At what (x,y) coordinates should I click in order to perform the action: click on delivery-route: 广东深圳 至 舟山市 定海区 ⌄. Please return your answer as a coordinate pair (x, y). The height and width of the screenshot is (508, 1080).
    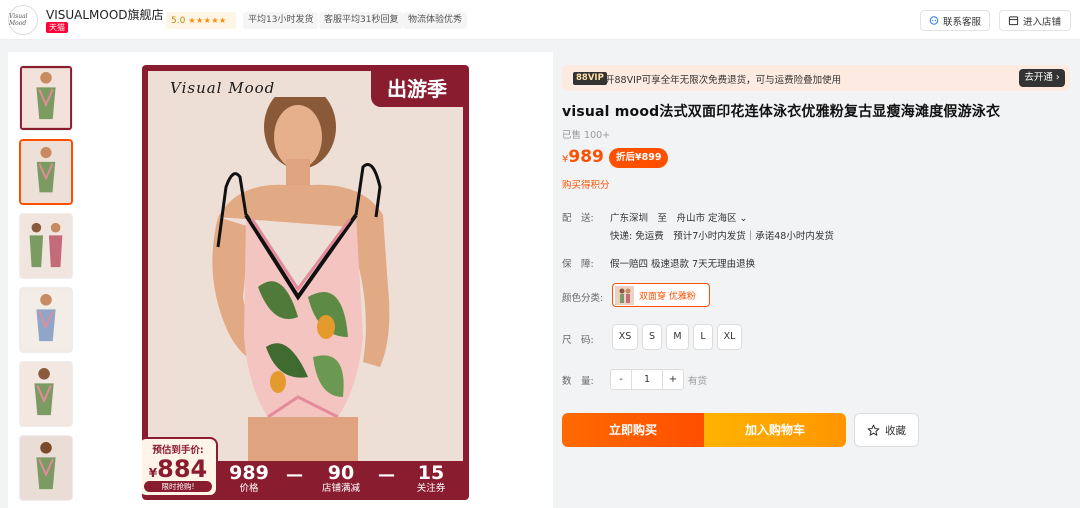
    Looking at the image, I should click on (679, 217).